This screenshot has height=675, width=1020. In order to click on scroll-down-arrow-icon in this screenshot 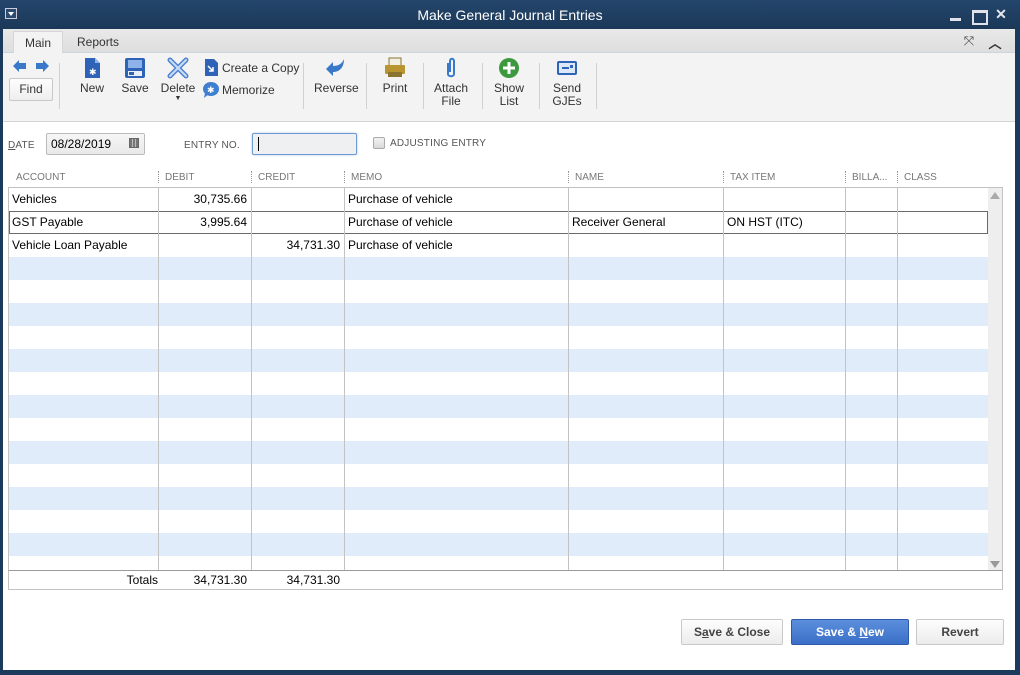, I will do `click(995, 564)`.